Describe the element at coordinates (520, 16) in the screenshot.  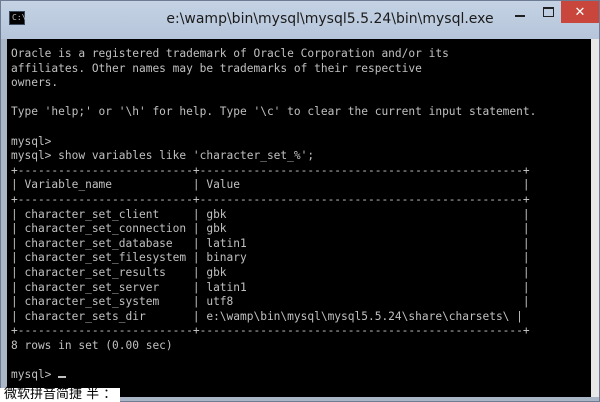
I see `minimize-icon` at that location.